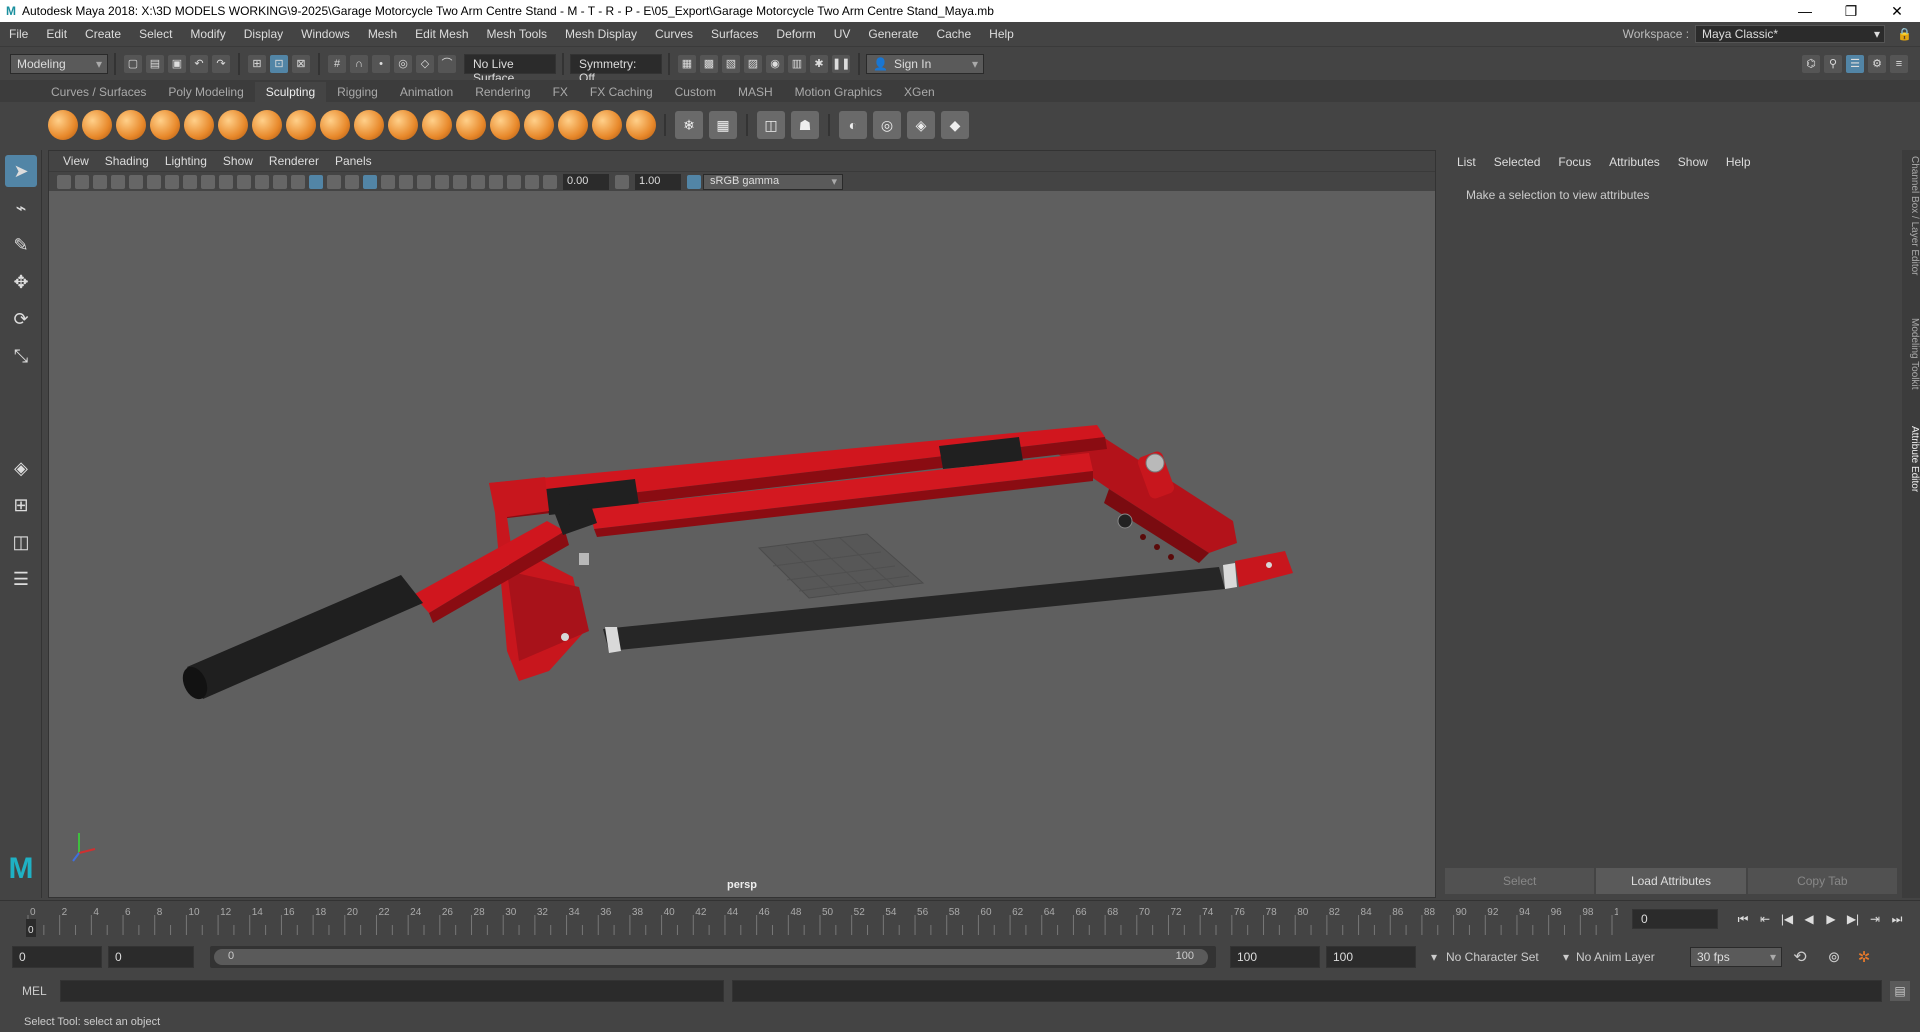 Image resolution: width=1920 pixels, height=1032 pixels. Describe the element at coordinates (103, 34) in the screenshot. I see `menu-item: Create` at that location.